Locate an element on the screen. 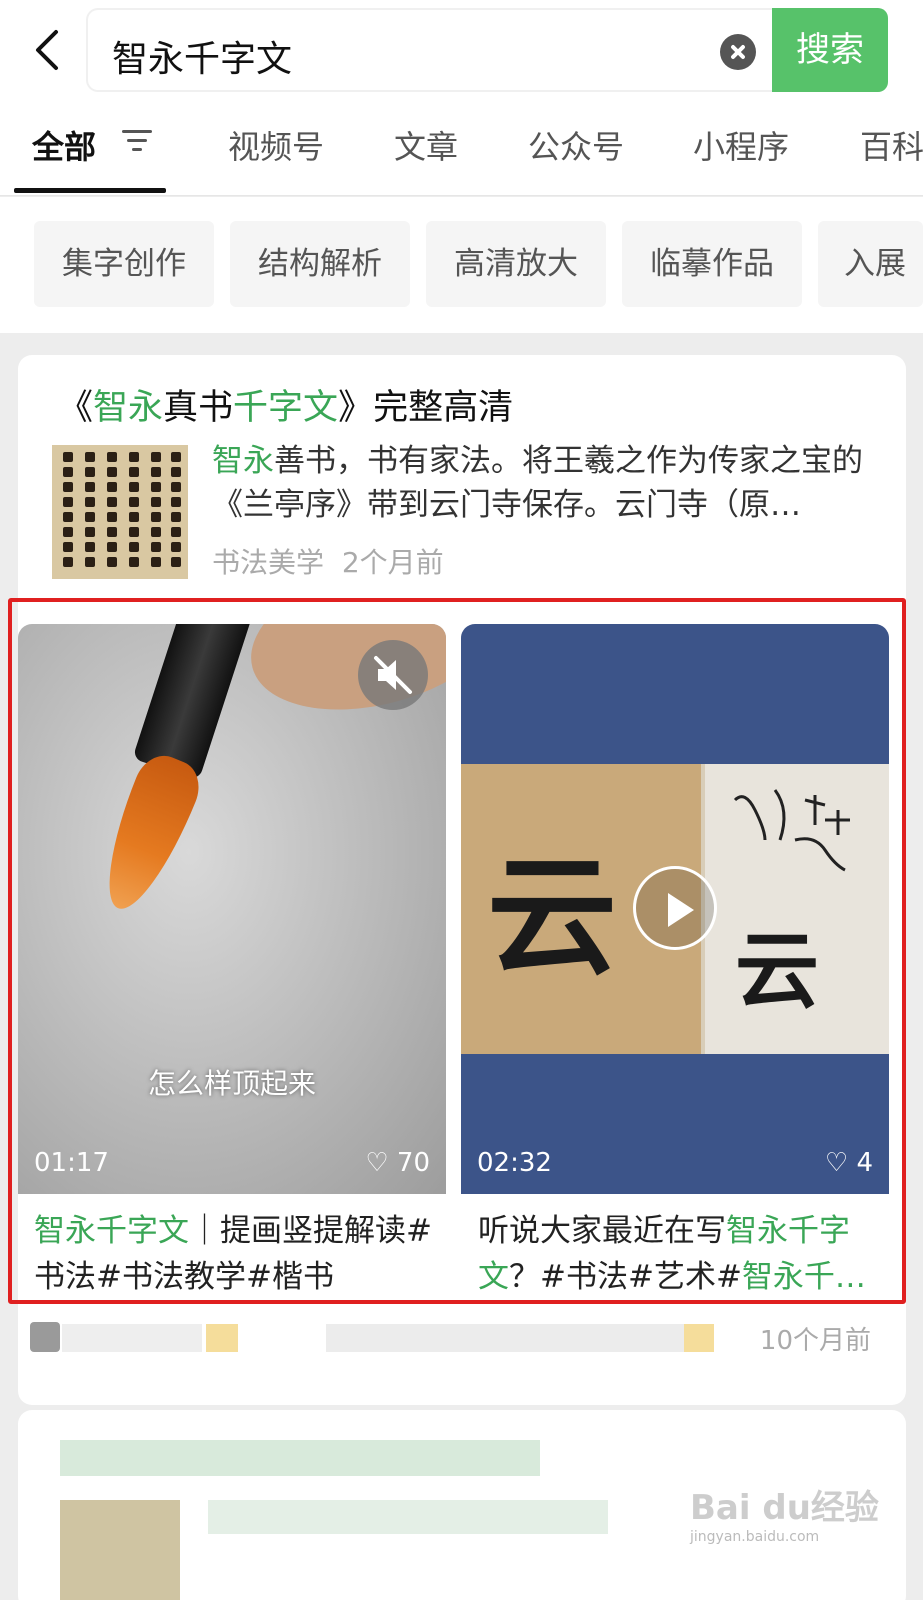 This screenshot has width=923, height=1600. article-meta: 书法美学 2个月前 is located at coordinates (328, 561).